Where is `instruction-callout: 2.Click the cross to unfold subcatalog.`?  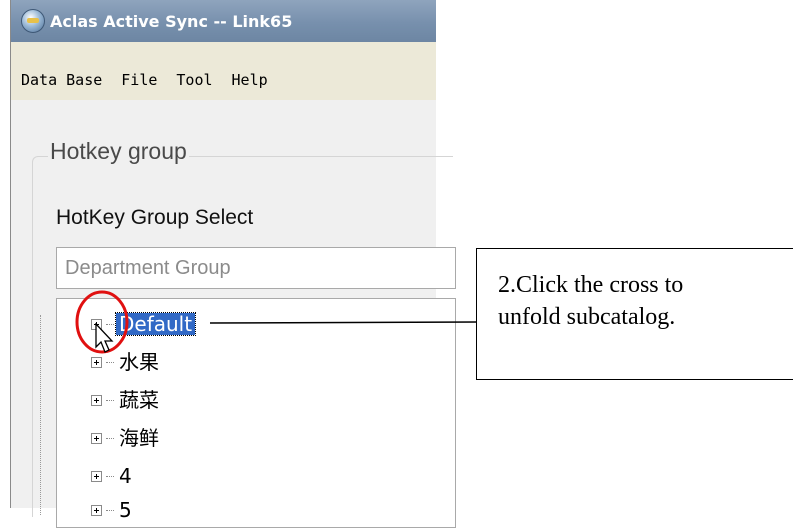
instruction-callout: 2.Click the cross to unfold subcatalog. is located at coordinates (634, 314).